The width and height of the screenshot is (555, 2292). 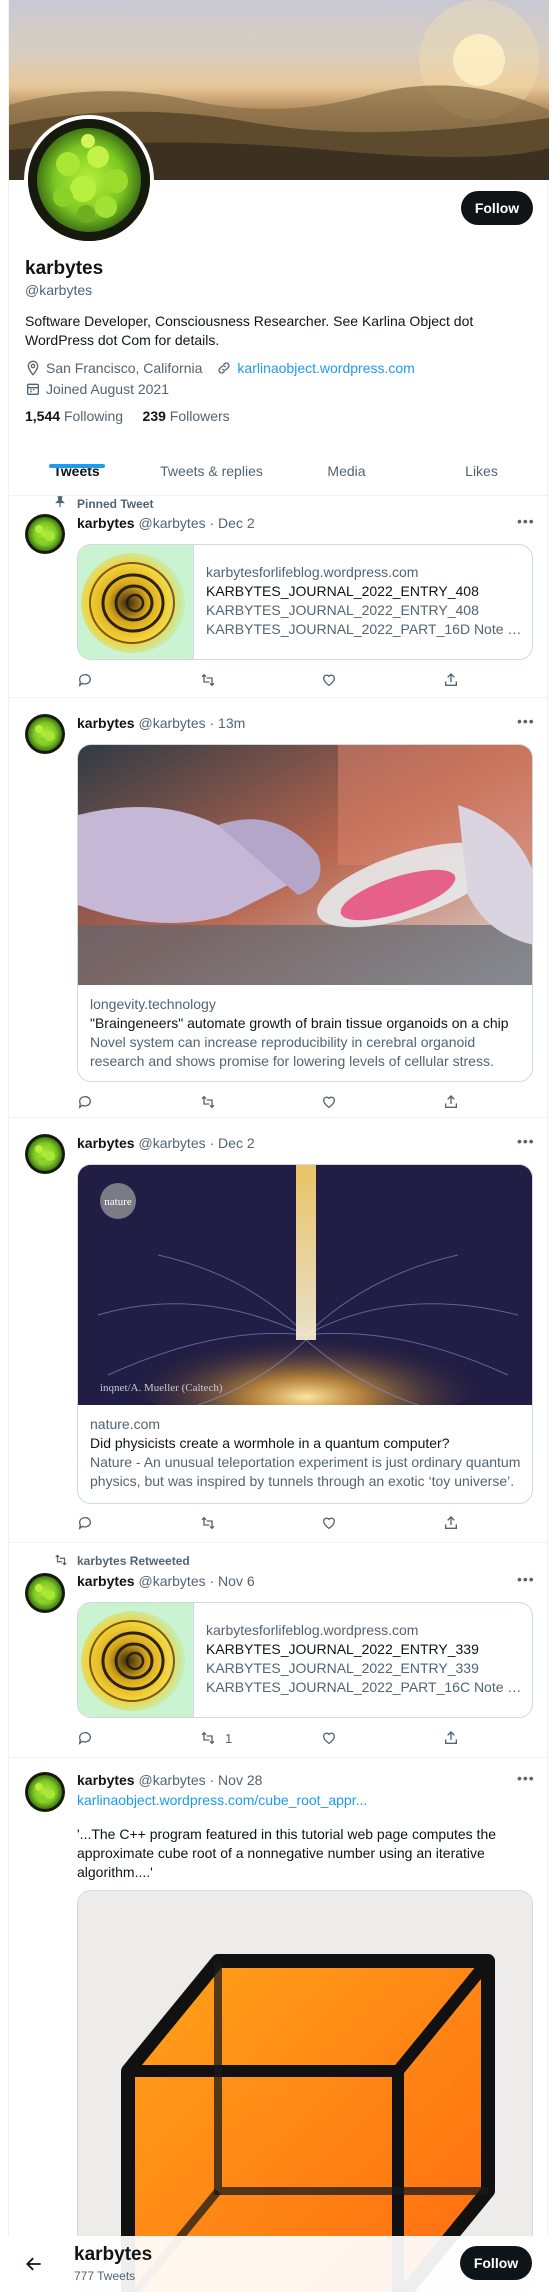 I want to click on tweet-time: · Nov 6, so click(x=232, y=1581).